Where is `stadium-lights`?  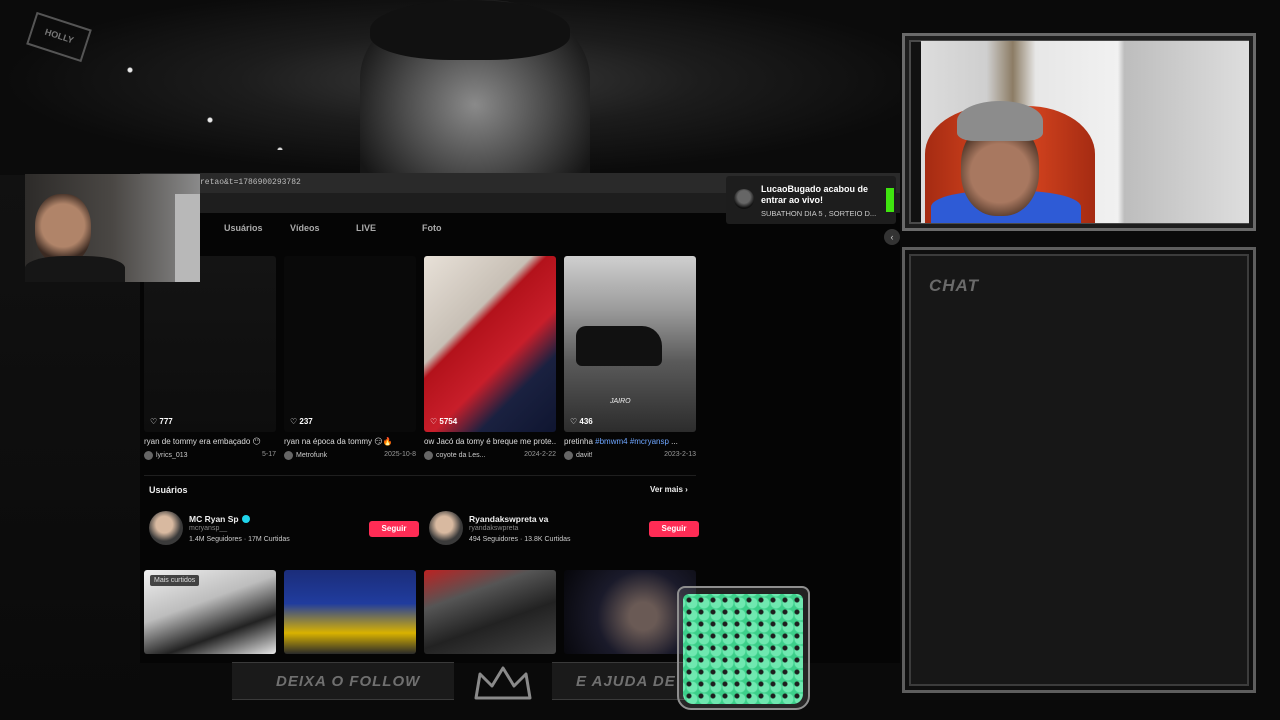
stadium-lights is located at coordinates (210, 90).